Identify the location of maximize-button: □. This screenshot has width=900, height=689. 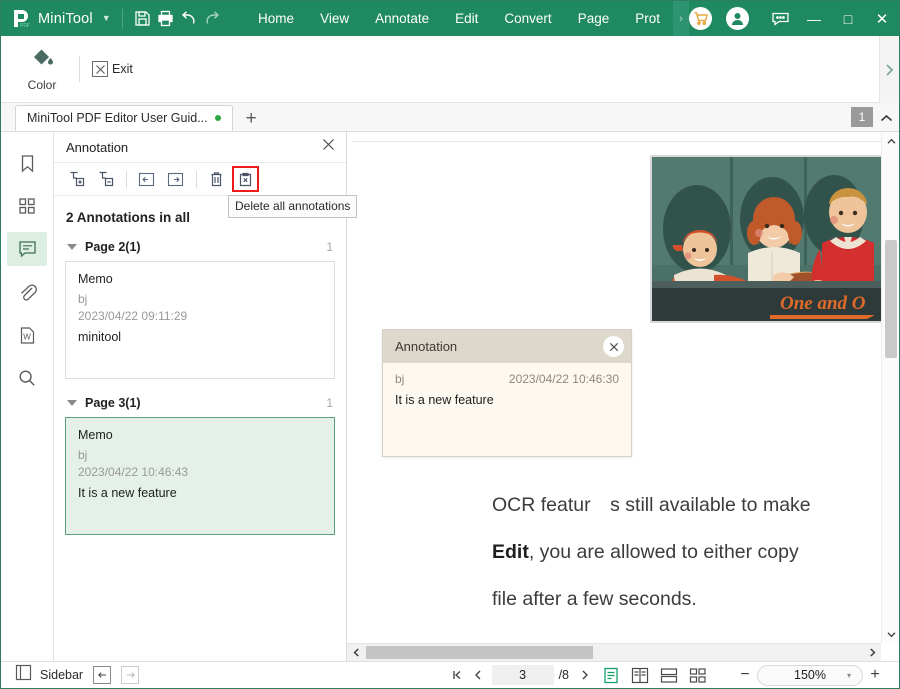
(848, 18).